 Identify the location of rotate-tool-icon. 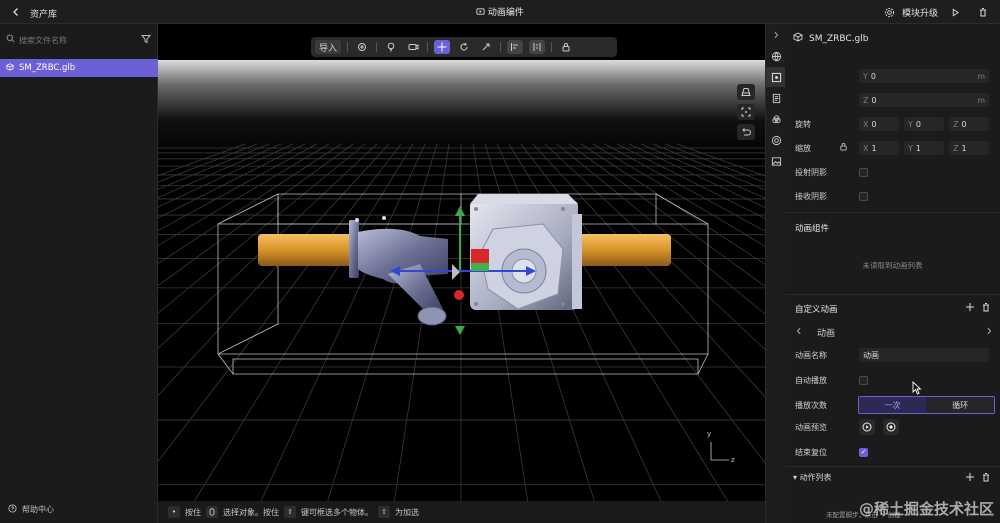
(464, 47).